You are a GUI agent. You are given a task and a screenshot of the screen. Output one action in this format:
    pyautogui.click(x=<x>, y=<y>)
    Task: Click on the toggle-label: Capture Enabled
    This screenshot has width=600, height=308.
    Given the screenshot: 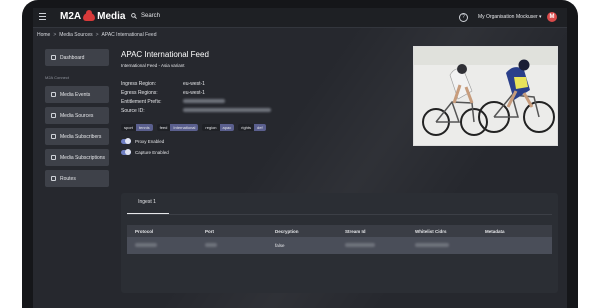 What is the action you would take?
    pyautogui.click(x=152, y=152)
    